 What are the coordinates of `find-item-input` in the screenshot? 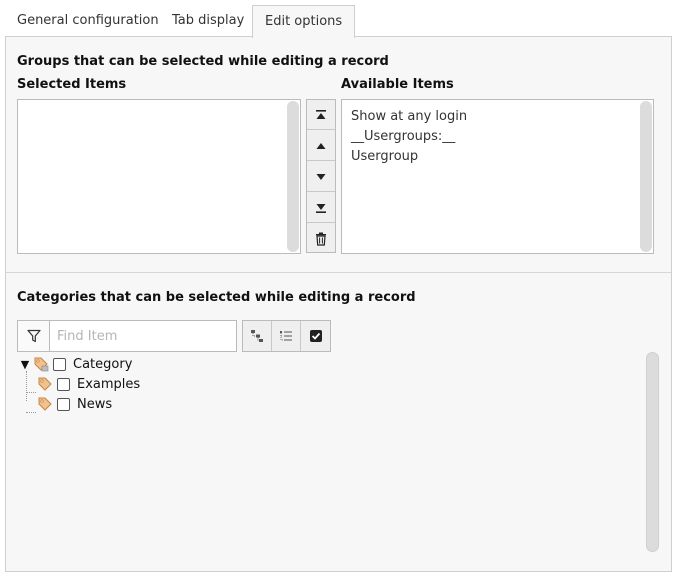 It's located at (143, 336).